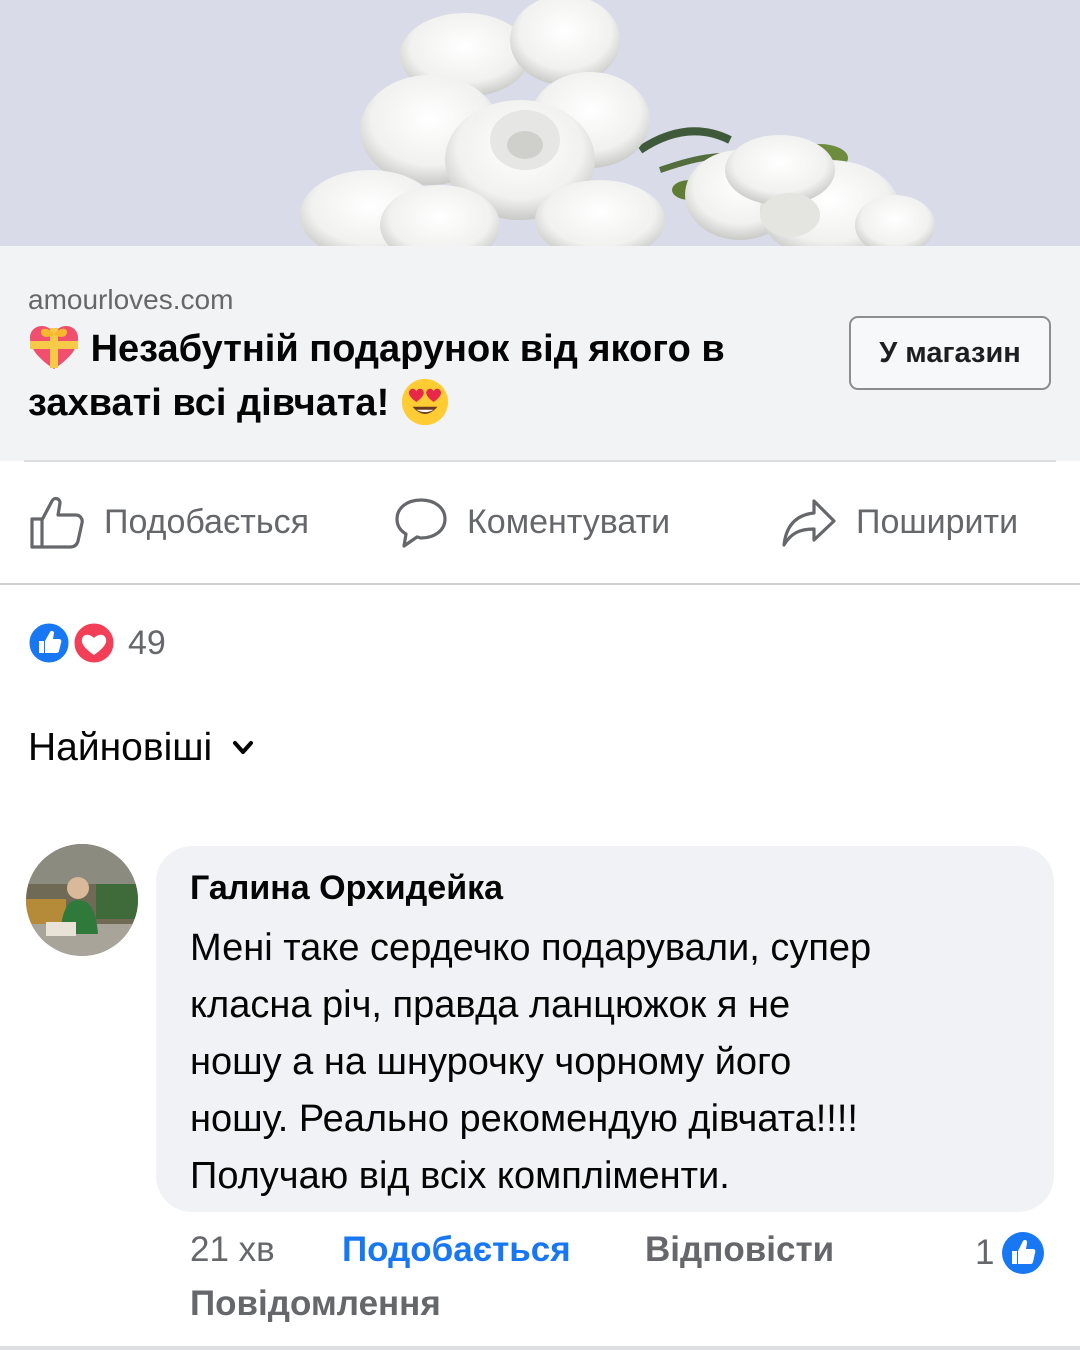  What do you see at coordinates (524, 1119) in the screenshot?
I see `comment-line: ношу. Реально рекомендую дівчата!!!!` at bounding box center [524, 1119].